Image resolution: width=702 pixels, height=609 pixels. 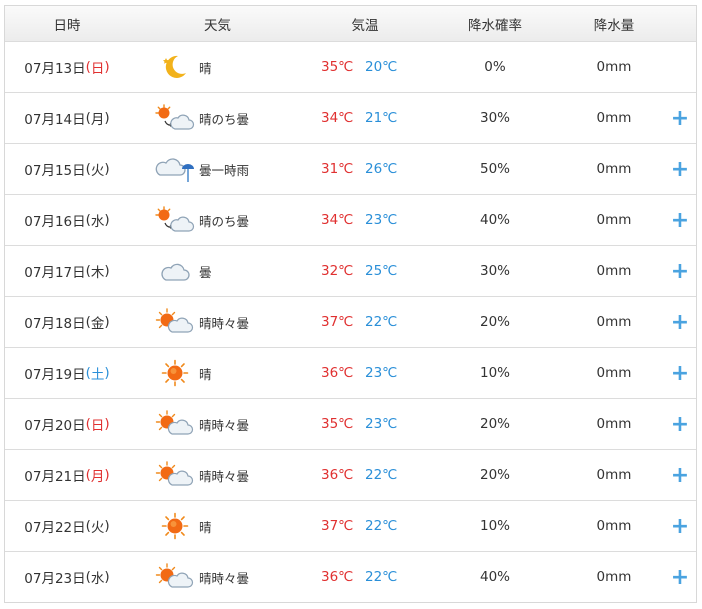 I want to click on date-cell: 07月17日(木), so click(x=67, y=271).